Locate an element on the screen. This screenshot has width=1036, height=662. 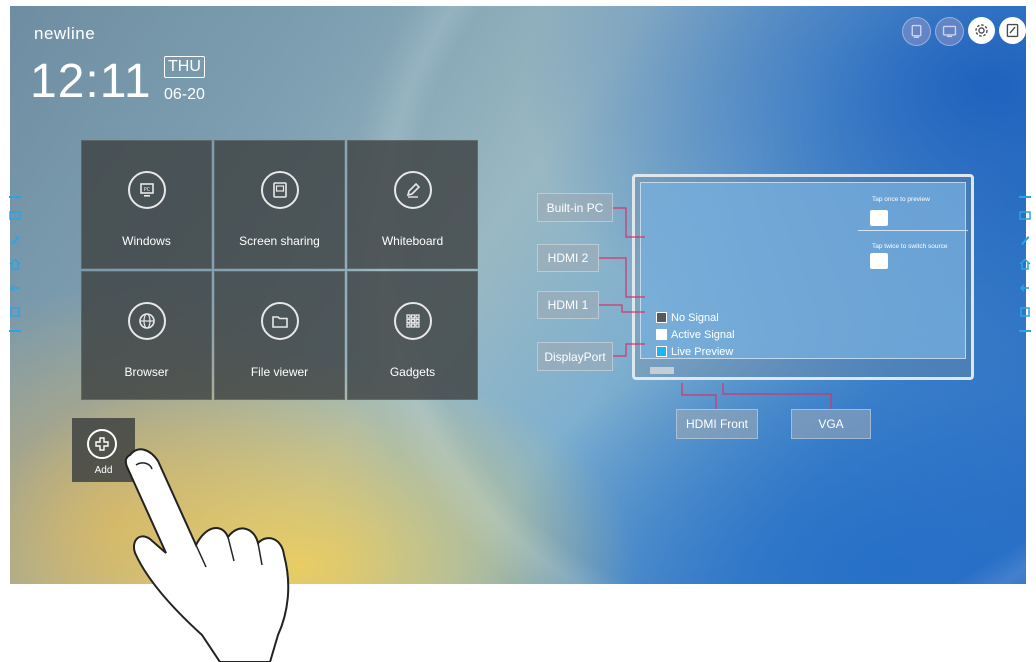
svg-text: PC is located at coordinates (146, 190).